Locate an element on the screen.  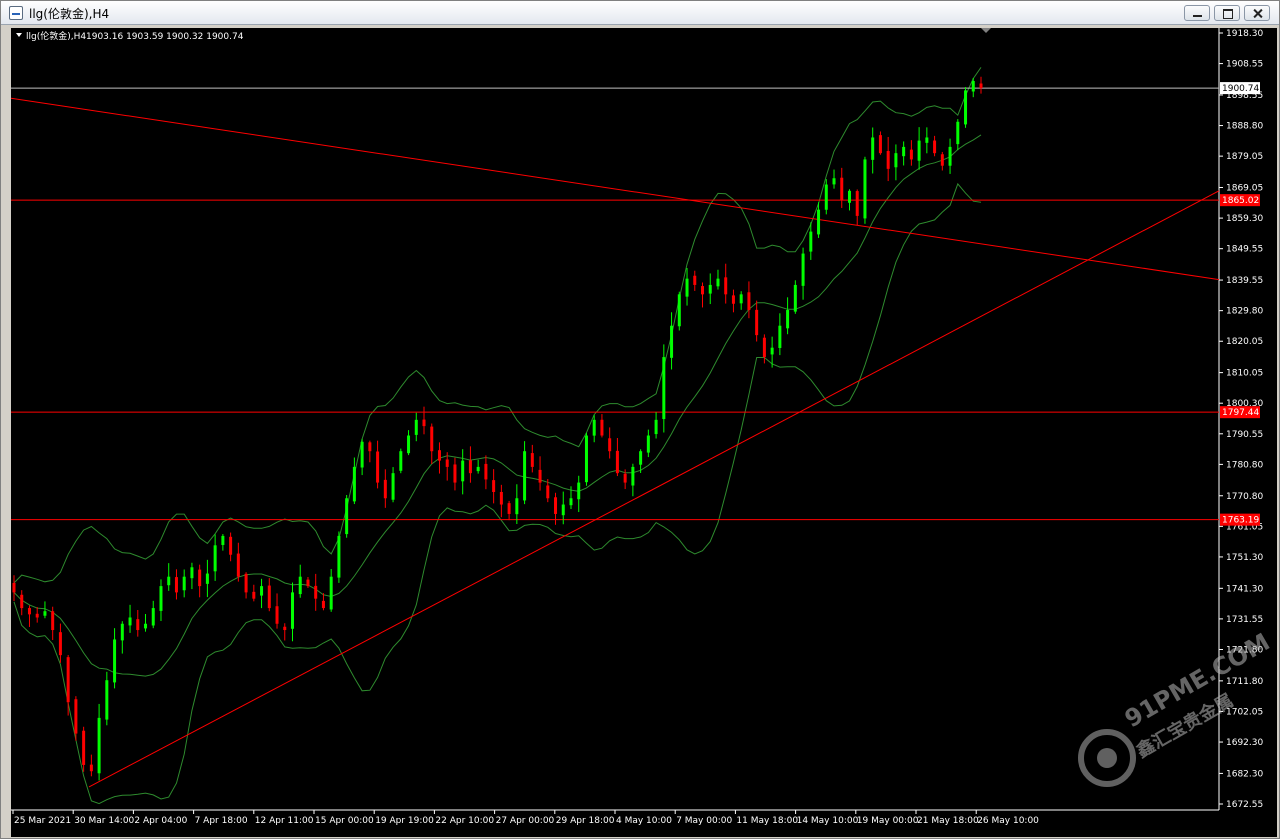
price-tick-label: 1820.05 is located at coordinates (1244, 342).